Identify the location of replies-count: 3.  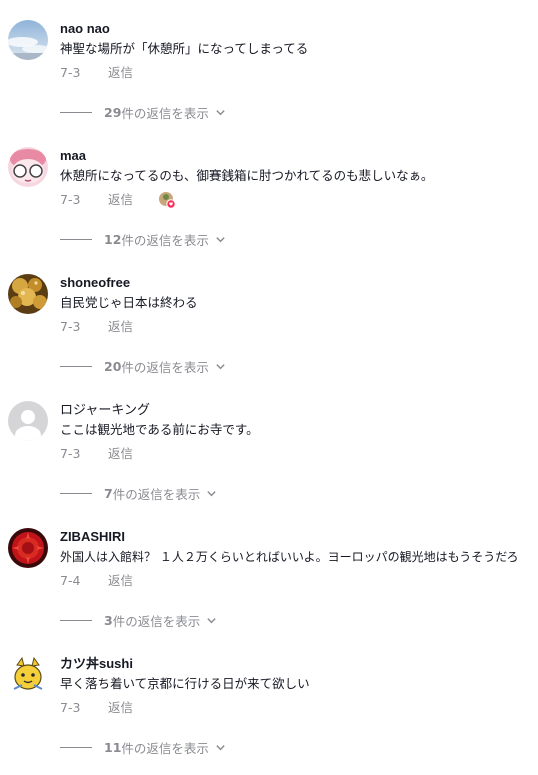
(108, 620).